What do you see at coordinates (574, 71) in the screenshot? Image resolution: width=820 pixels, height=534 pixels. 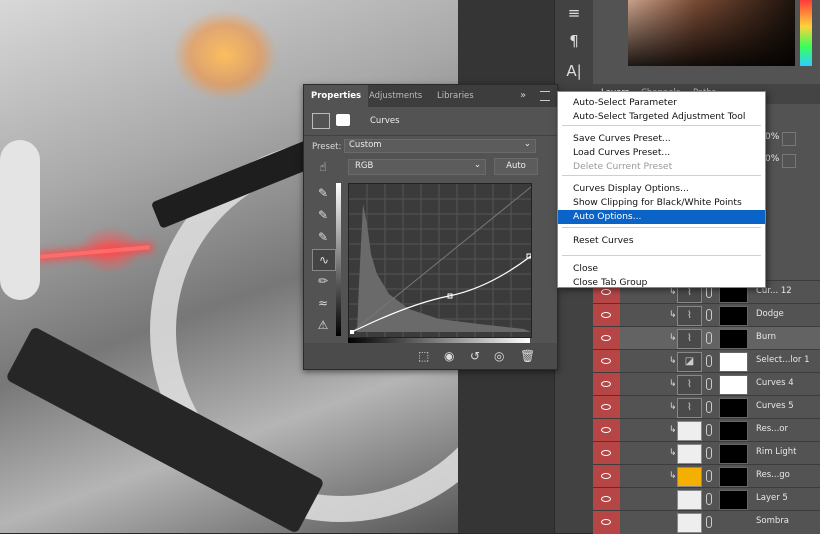 I see `character-icon: A|` at bounding box center [574, 71].